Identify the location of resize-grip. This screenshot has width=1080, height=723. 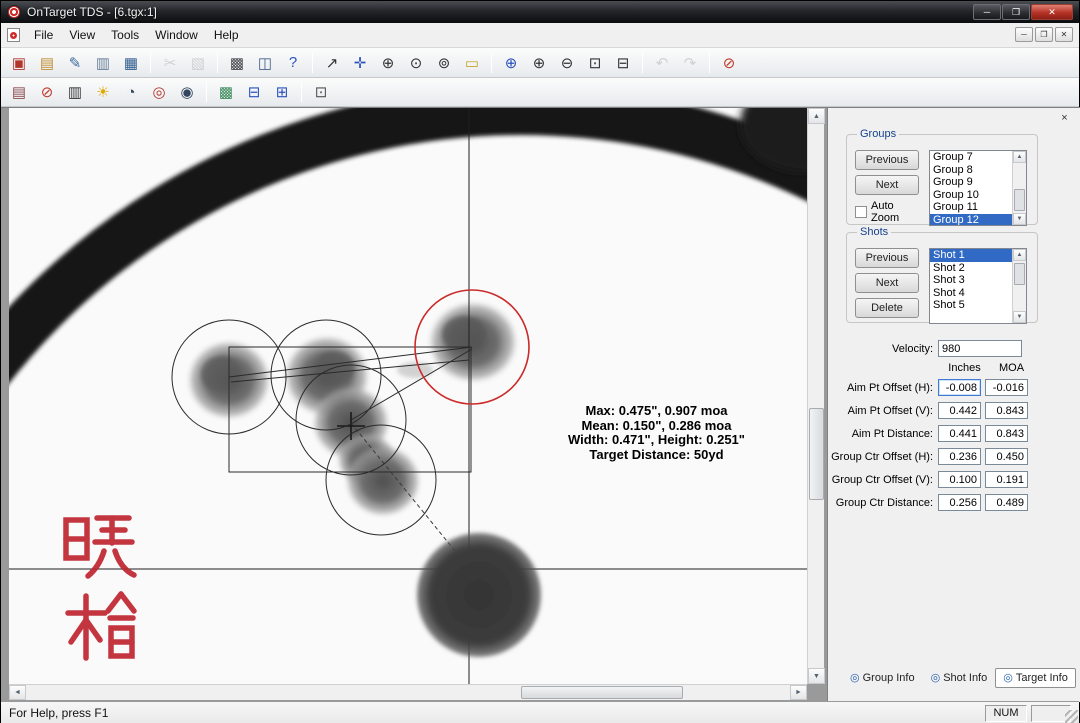
(1071, 716).